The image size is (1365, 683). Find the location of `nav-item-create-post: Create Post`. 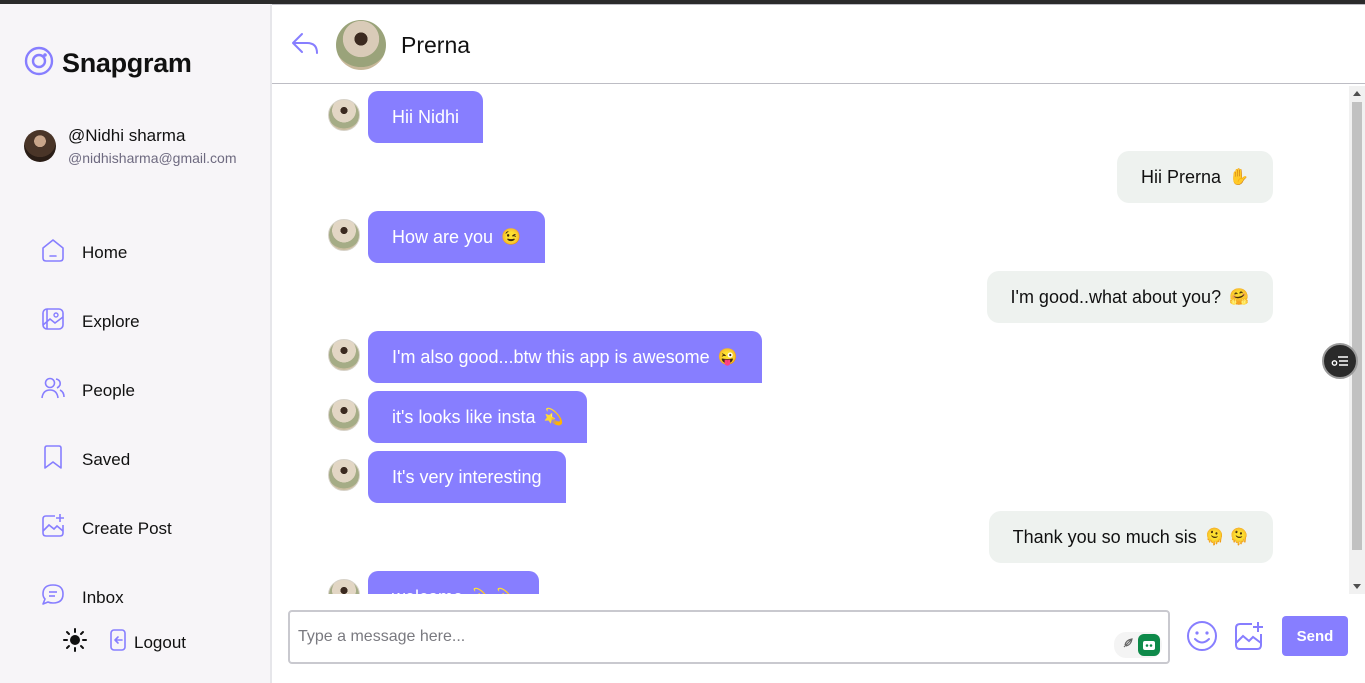

nav-item-create-post: Create Post is located at coordinates (139, 528).